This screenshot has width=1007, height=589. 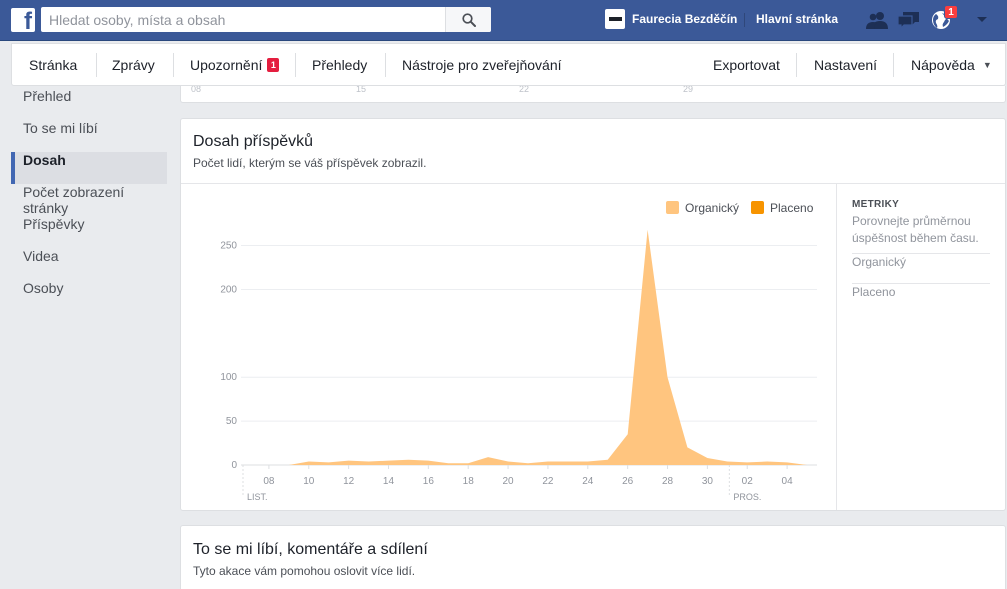 I want to click on legend-label: Organický, so click(x=712, y=208).